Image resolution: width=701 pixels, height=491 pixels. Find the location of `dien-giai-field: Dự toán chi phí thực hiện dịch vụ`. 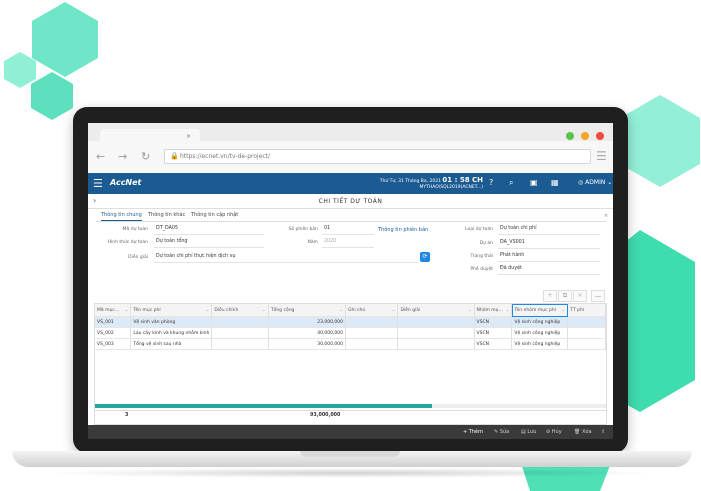

dien-giai-field: Dự toán chi phí thực hiện dịch vụ is located at coordinates (286, 258).